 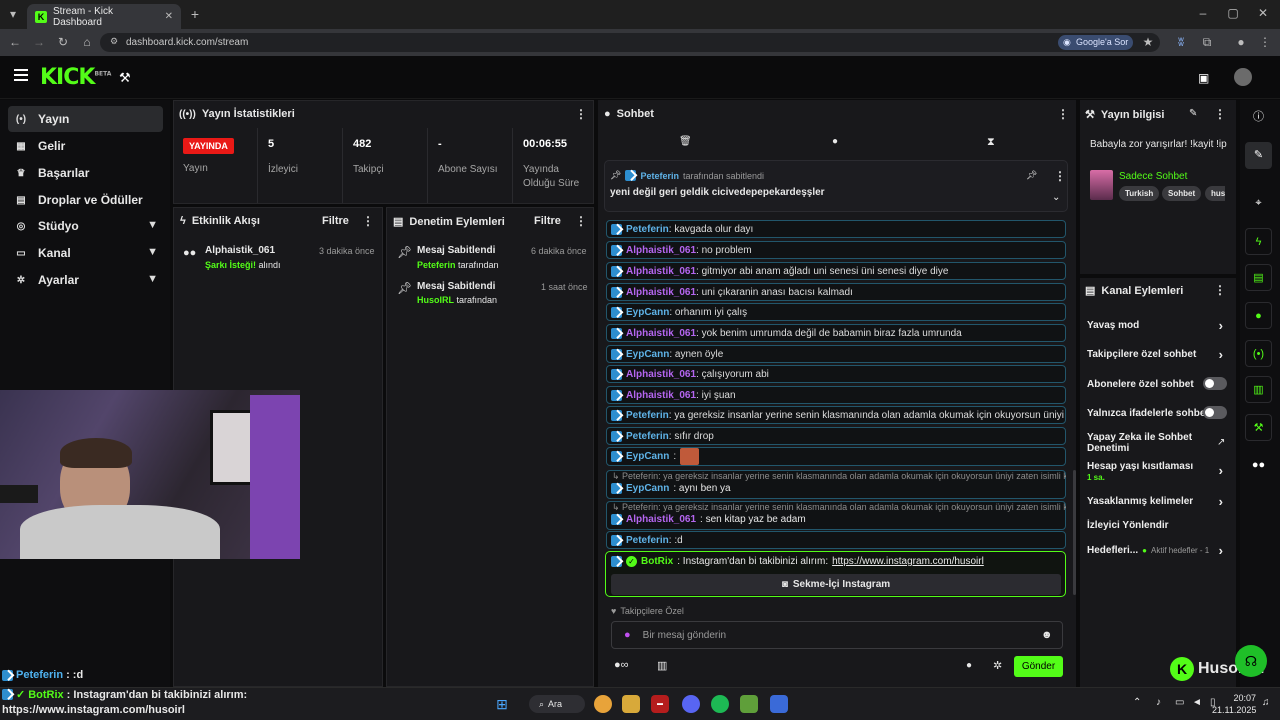 I want to click on external-link-icon: ↗, so click(x=1221, y=442).